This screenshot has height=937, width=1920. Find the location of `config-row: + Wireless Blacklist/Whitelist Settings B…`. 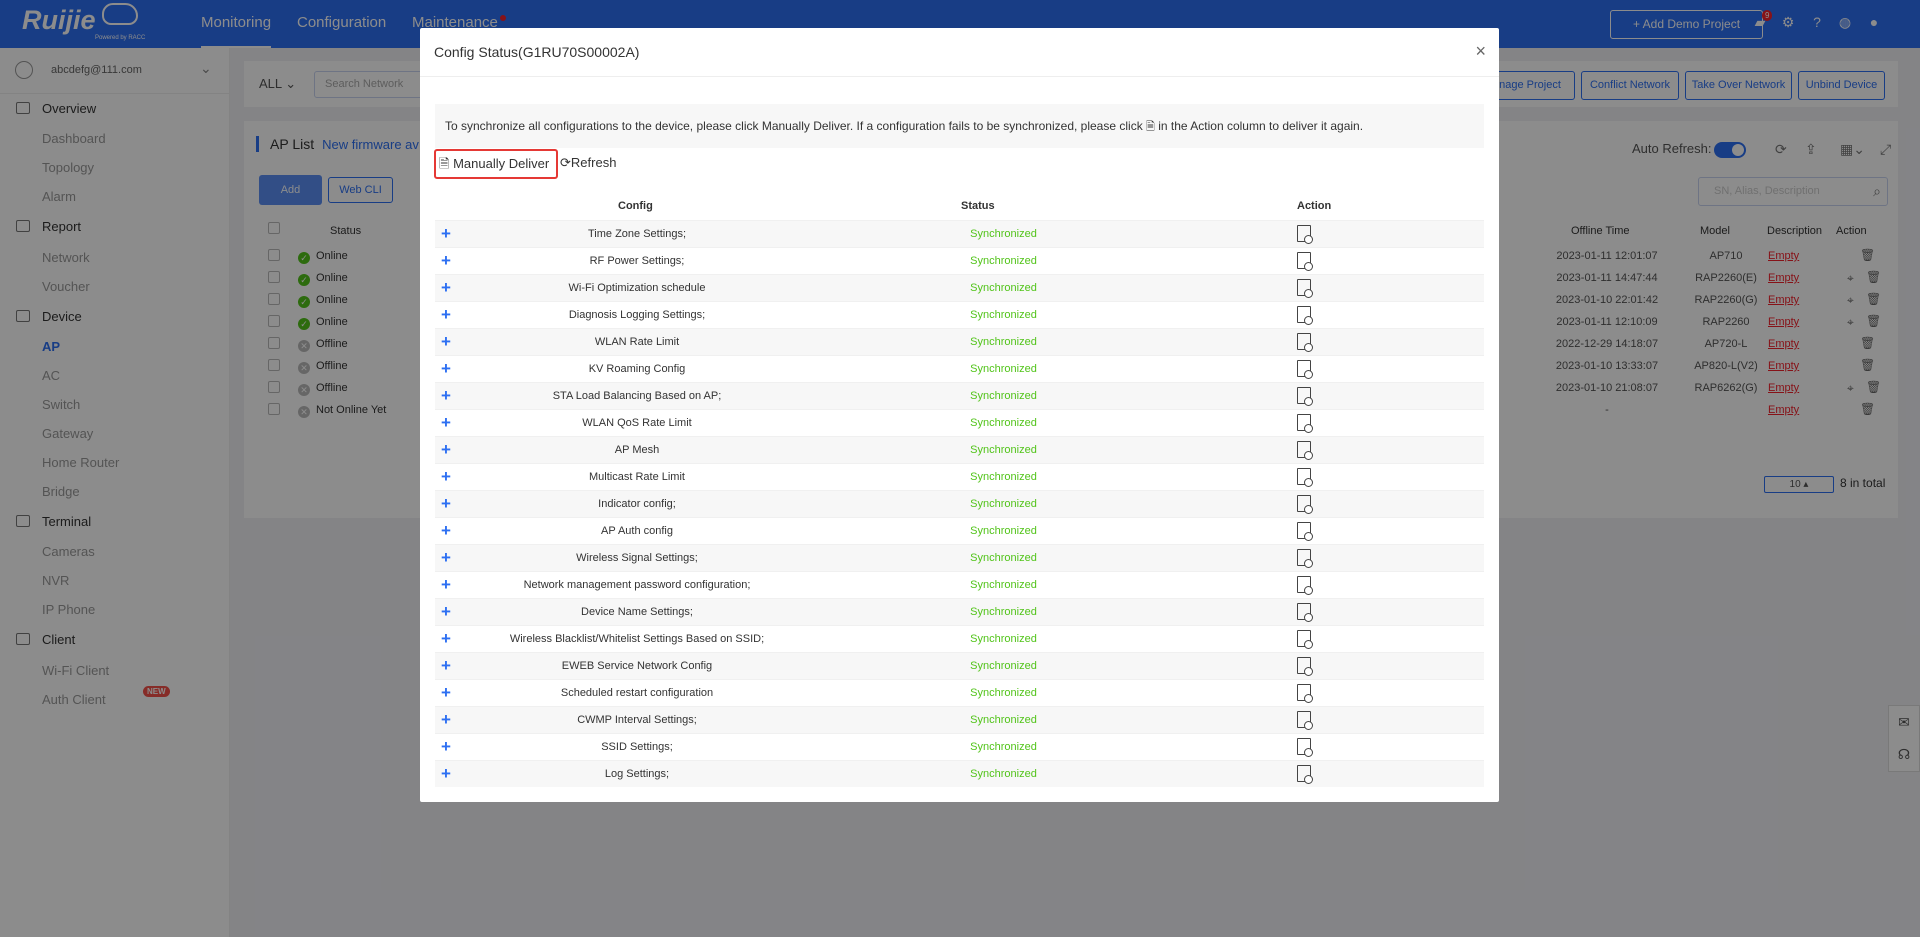

config-row: + Wireless Blacklist/Whitelist Settings B… is located at coordinates (959, 638).